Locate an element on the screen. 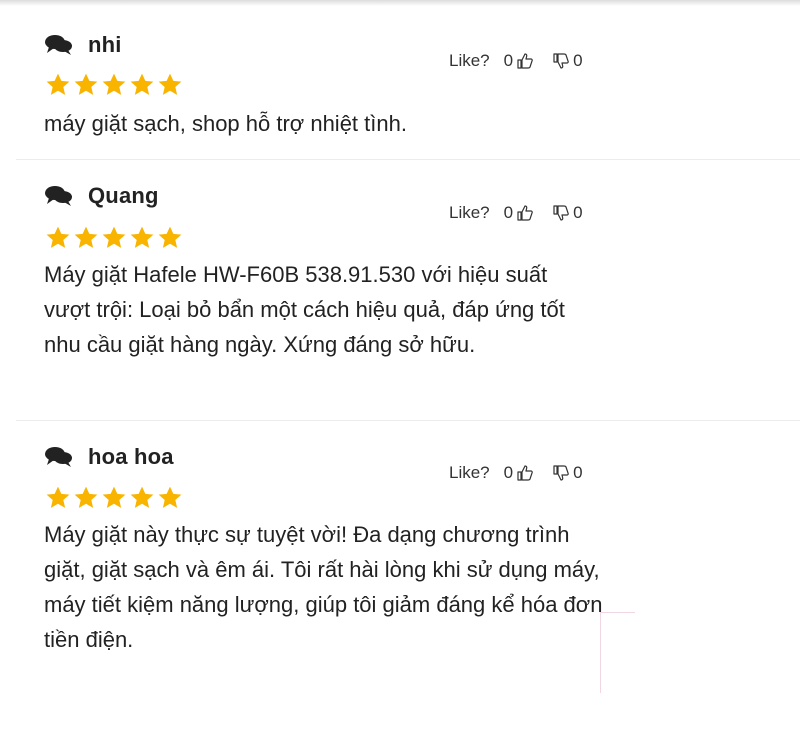 This screenshot has height=736, width=800. review-author-row: Quang is located at coordinates (101, 196).